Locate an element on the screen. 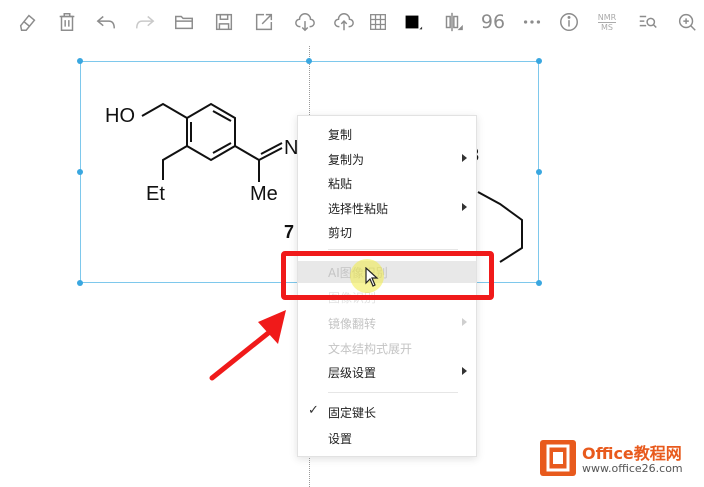 Image resolution: width=704 pixels, height=487 pixels. resize-handle-top is located at coordinates (309, 61).